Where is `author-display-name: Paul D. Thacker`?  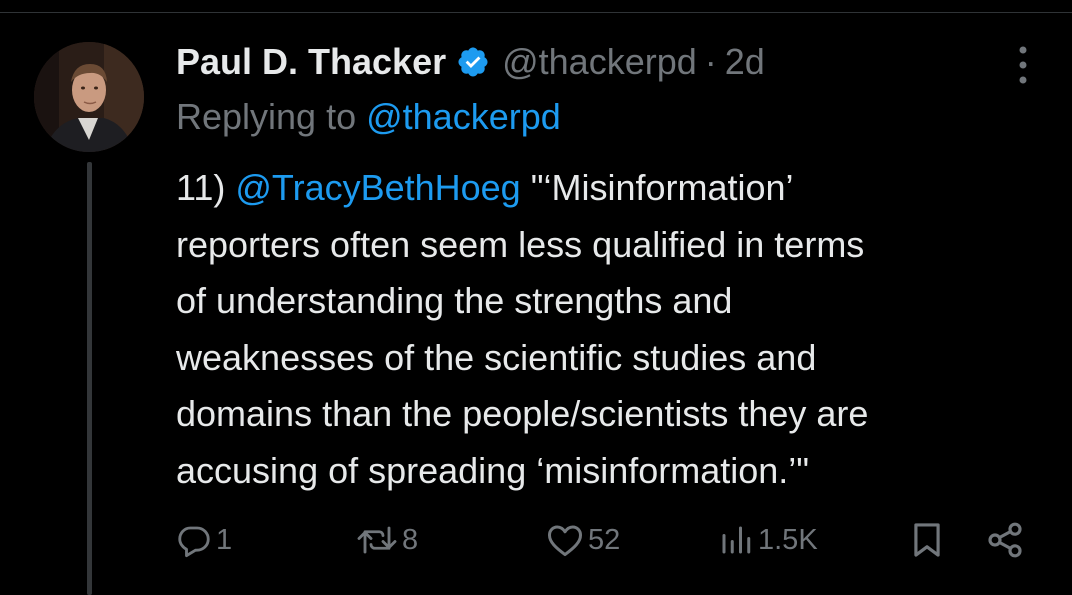
author-display-name: Paul D. Thacker is located at coordinates (311, 62).